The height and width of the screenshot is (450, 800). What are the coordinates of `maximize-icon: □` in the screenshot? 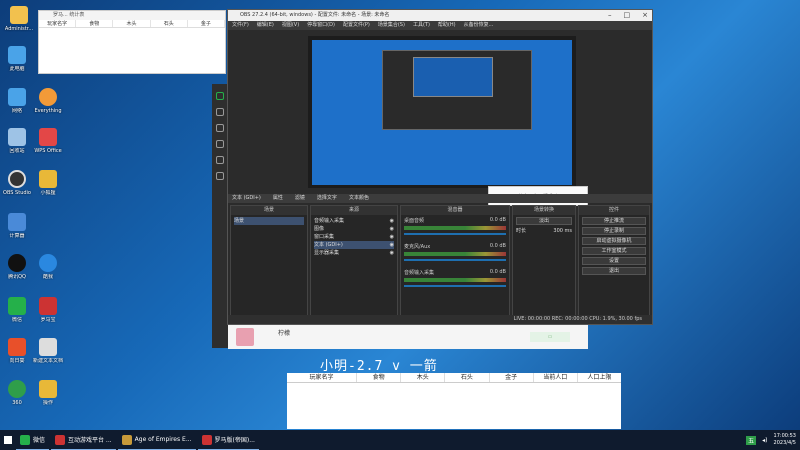 It's located at (627, 15).